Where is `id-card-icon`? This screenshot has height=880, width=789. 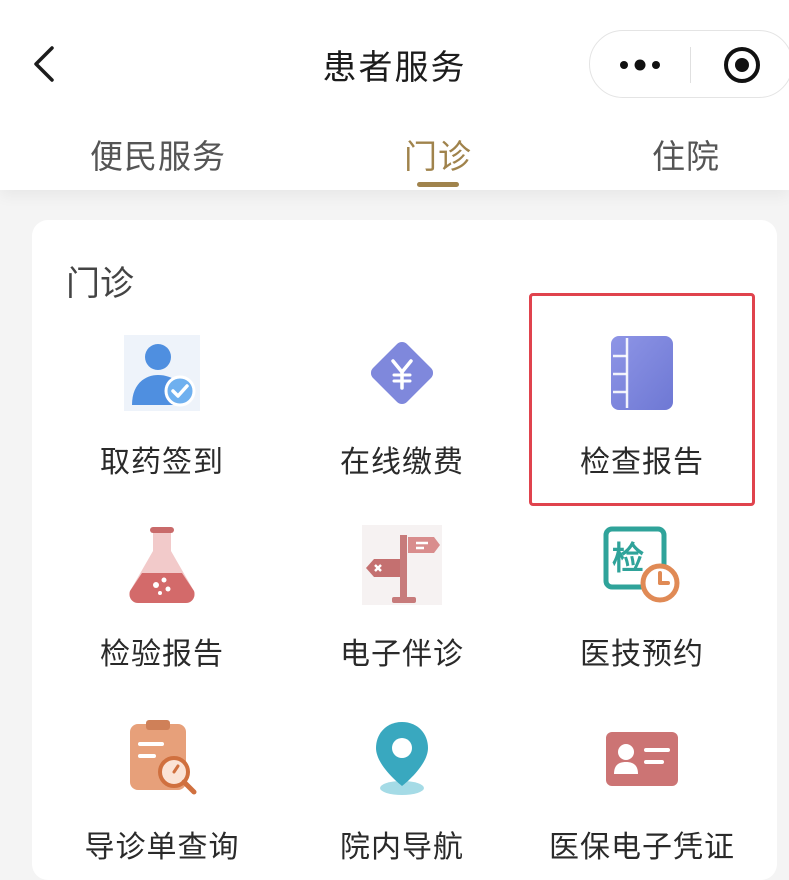 id-card-icon is located at coordinates (642, 758).